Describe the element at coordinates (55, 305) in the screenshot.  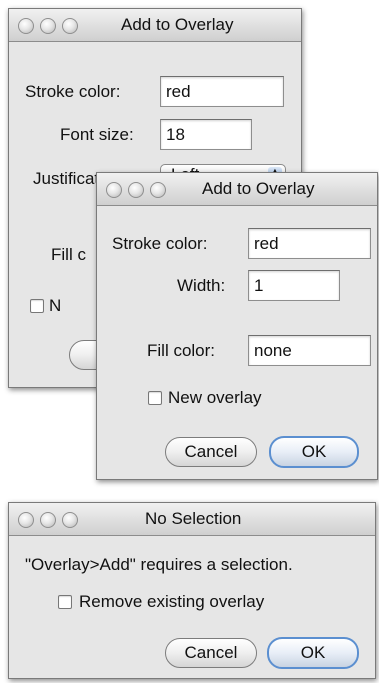
I see `new-overlay-label-partial: N` at that location.